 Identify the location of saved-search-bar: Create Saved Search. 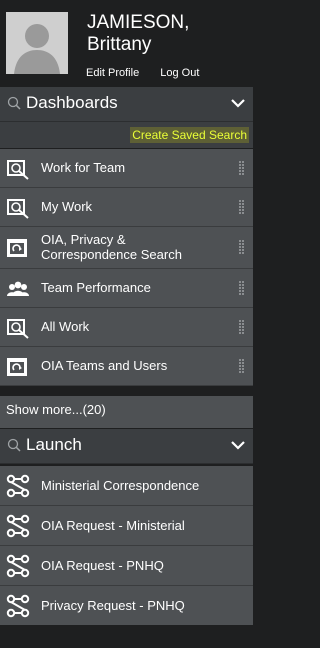
(126, 135).